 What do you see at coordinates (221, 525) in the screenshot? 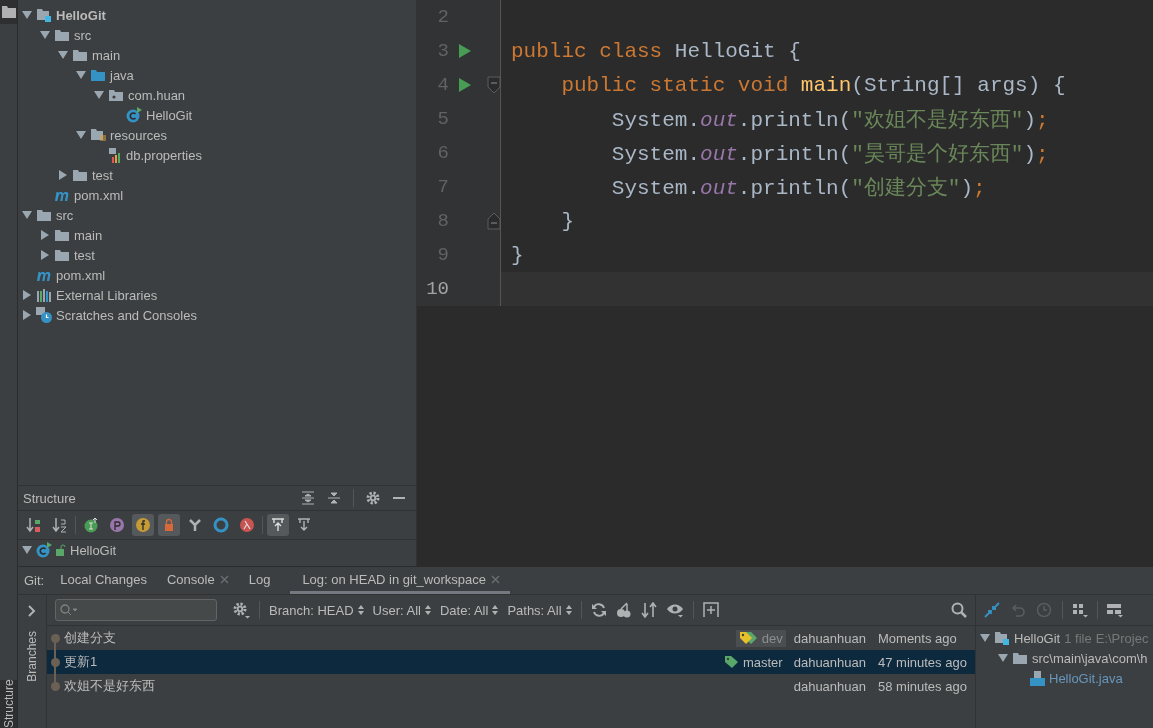
I see `interface-icon` at bounding box center [221, 525].